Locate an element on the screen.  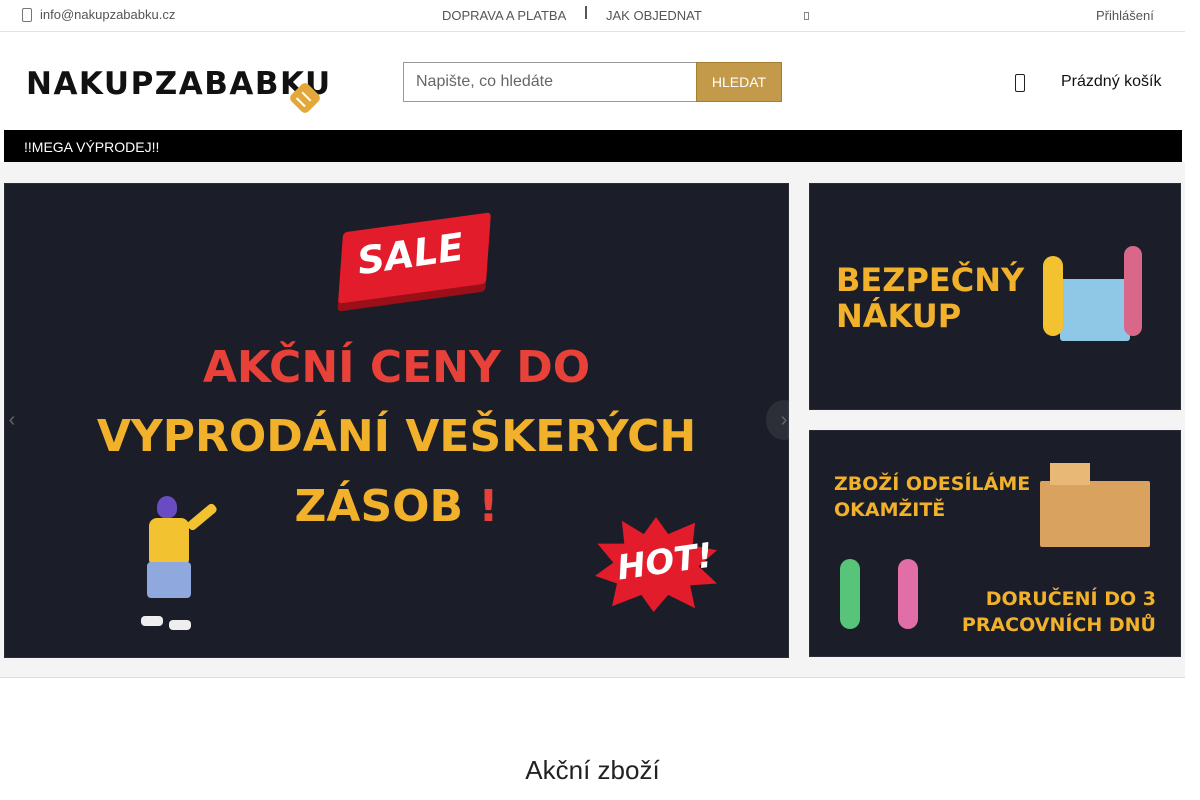
side-banner-1-title: BEZPEČNÝ NÁKUP is located at coordinates (930, 298).